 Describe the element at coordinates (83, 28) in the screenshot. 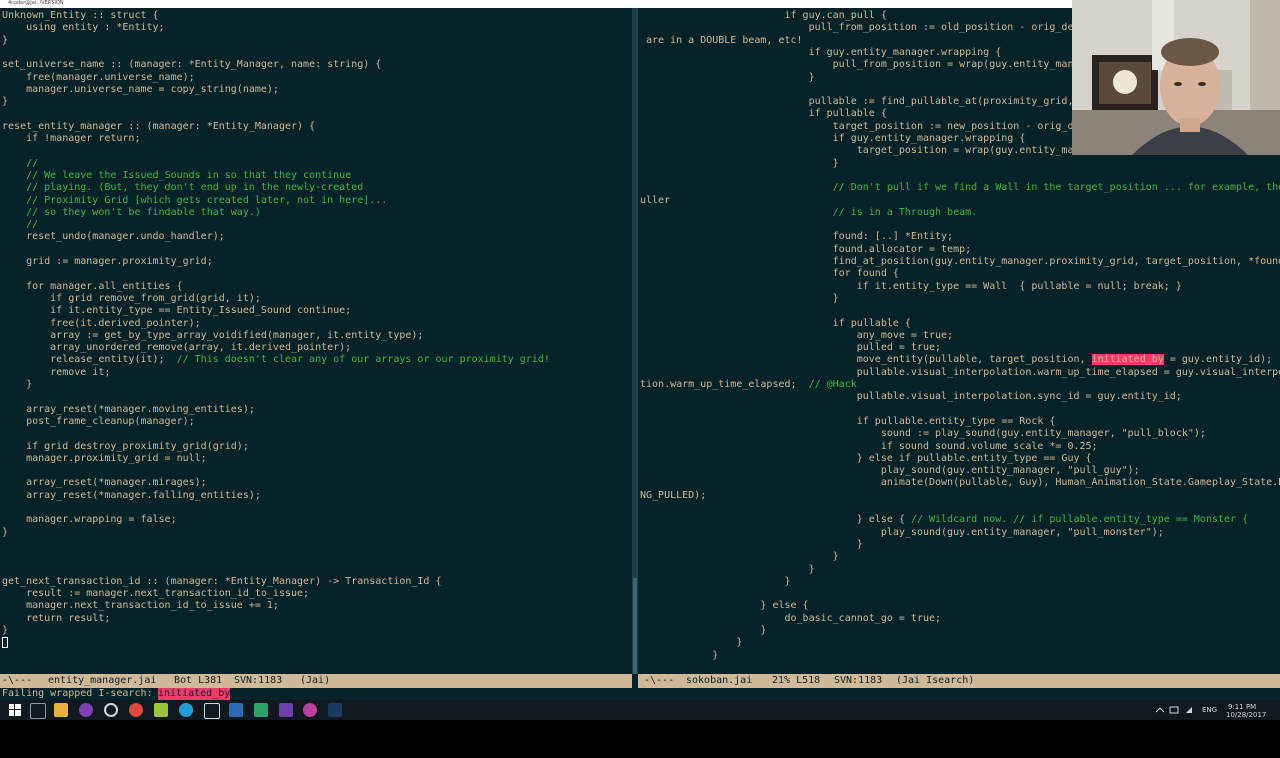

I see `code-line: using entity : *Entity;` at that location.